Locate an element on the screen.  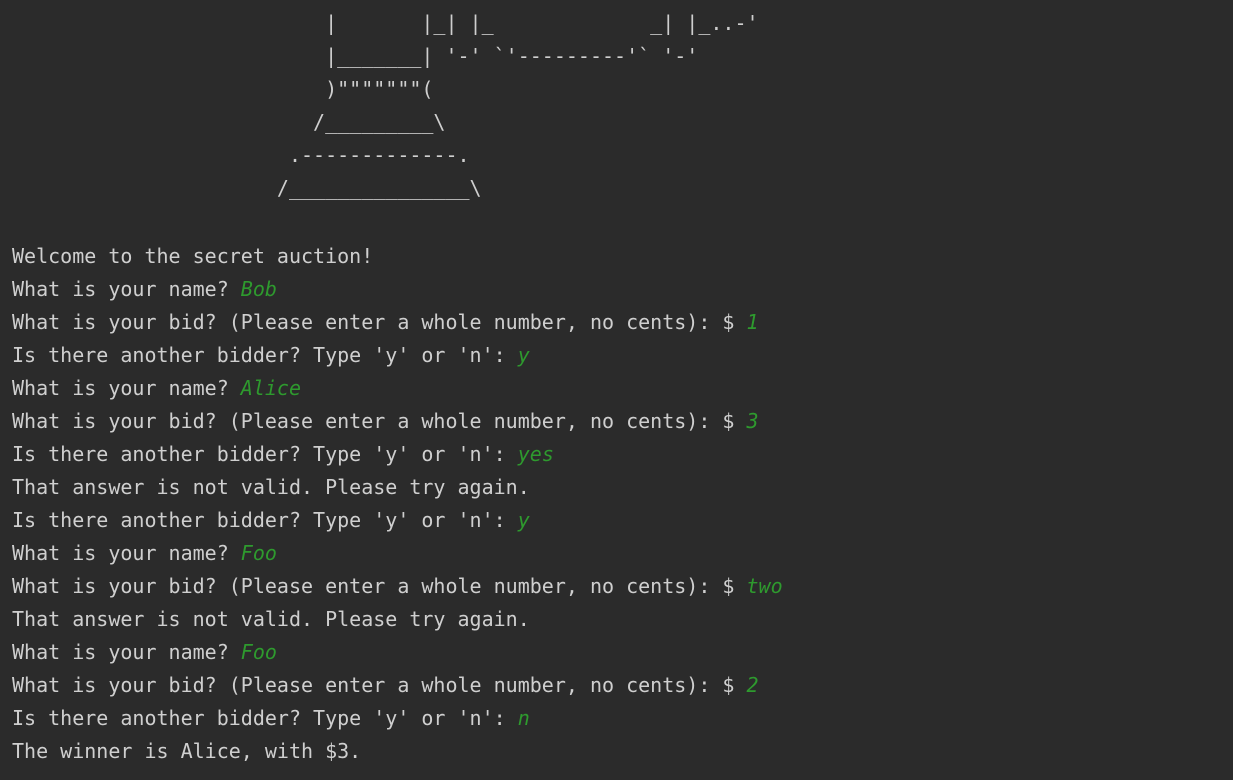
ascii-art-text: /_______________\ is located at coordinates (247, 188).